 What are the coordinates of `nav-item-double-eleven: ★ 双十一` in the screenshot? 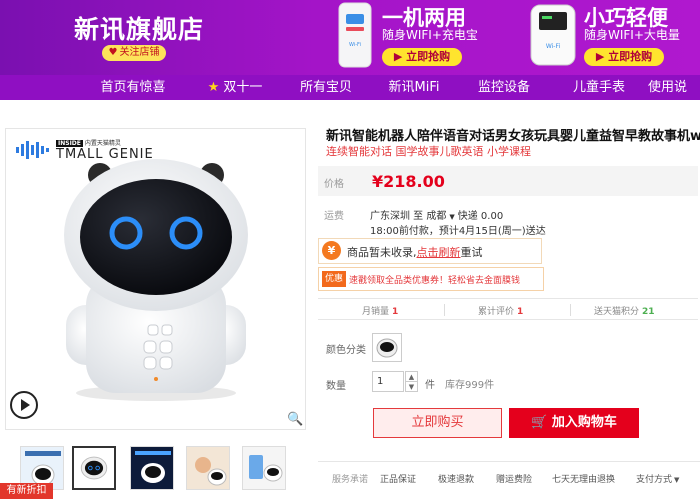 It's located at (235, 87).